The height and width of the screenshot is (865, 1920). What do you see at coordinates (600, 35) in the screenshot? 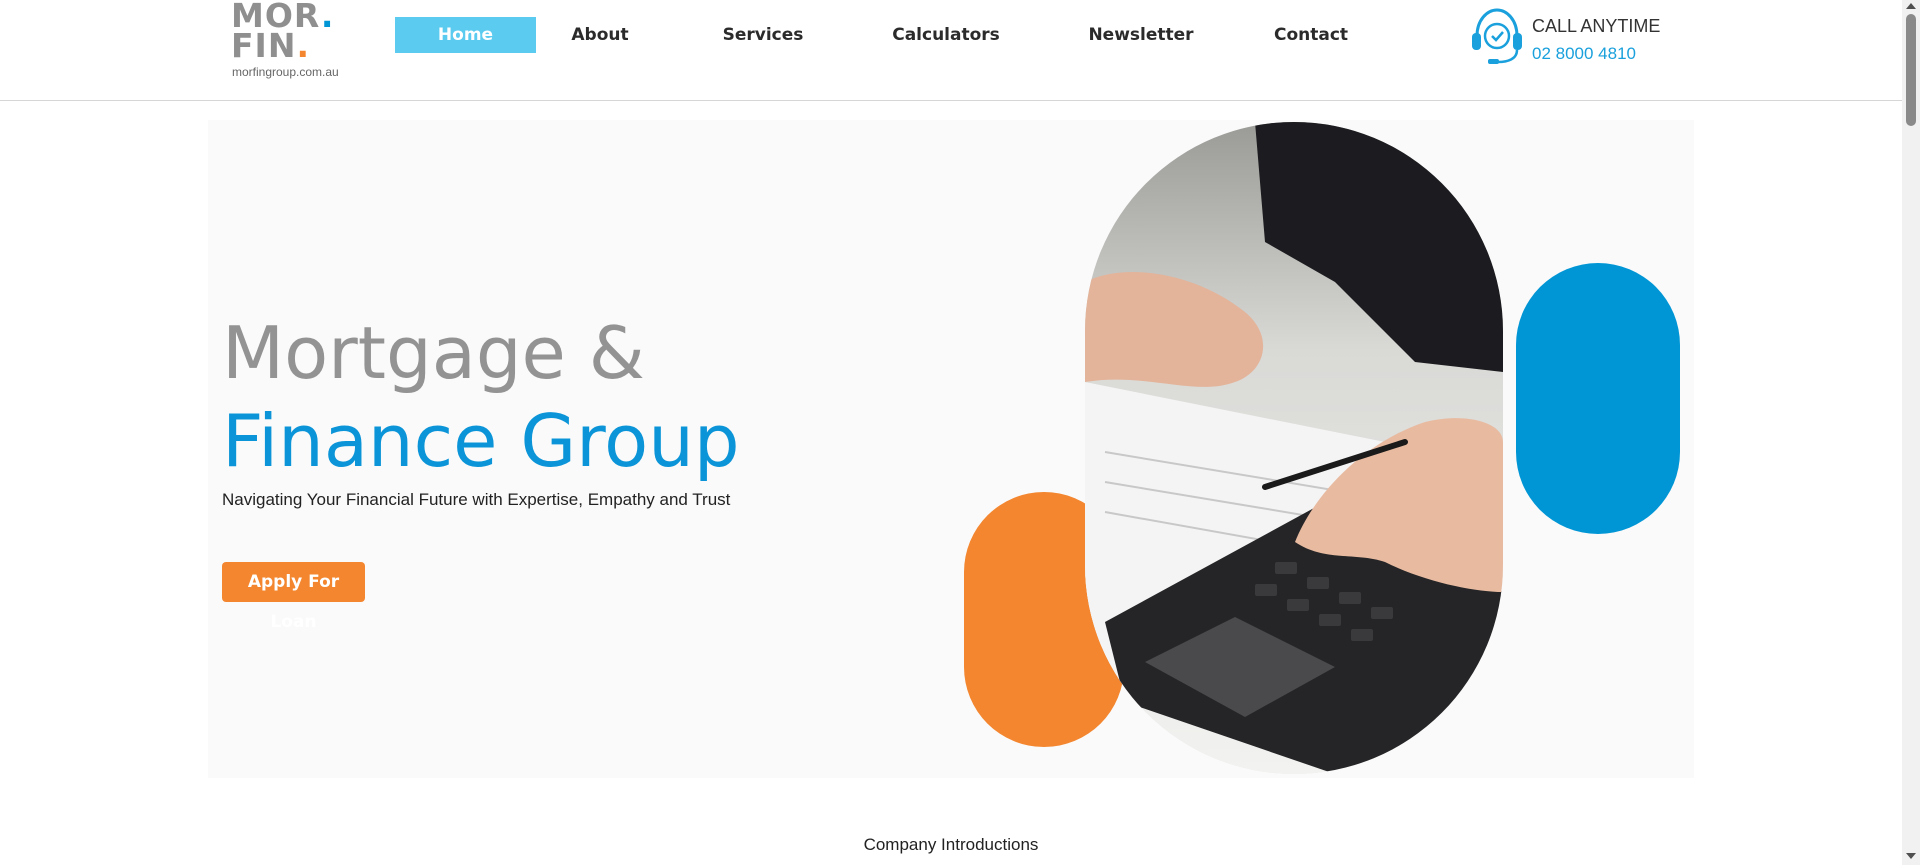
I see `nav-item-about: About` at bounding box center [600, 35].